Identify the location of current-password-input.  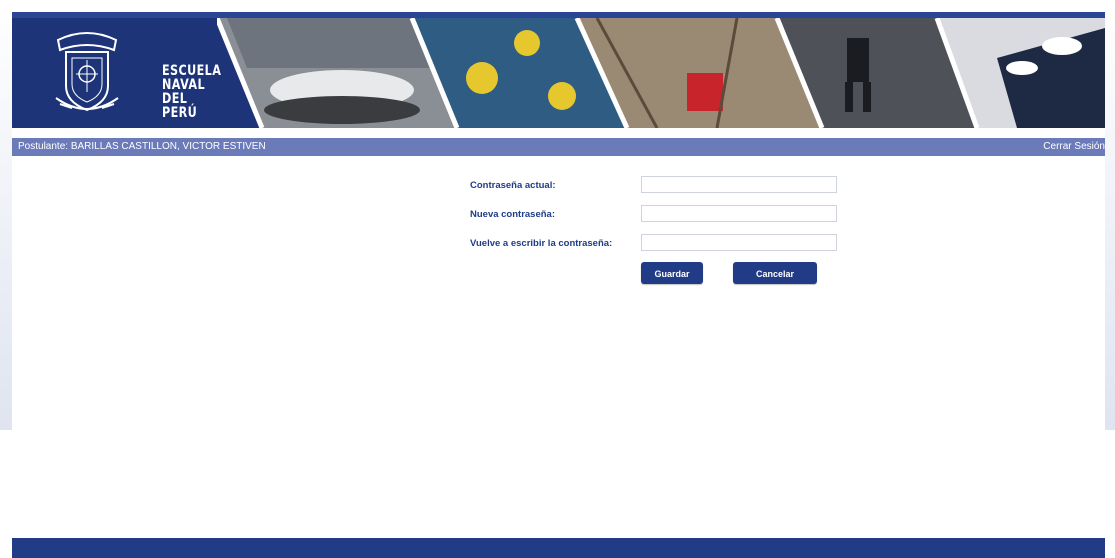
(739, 184).